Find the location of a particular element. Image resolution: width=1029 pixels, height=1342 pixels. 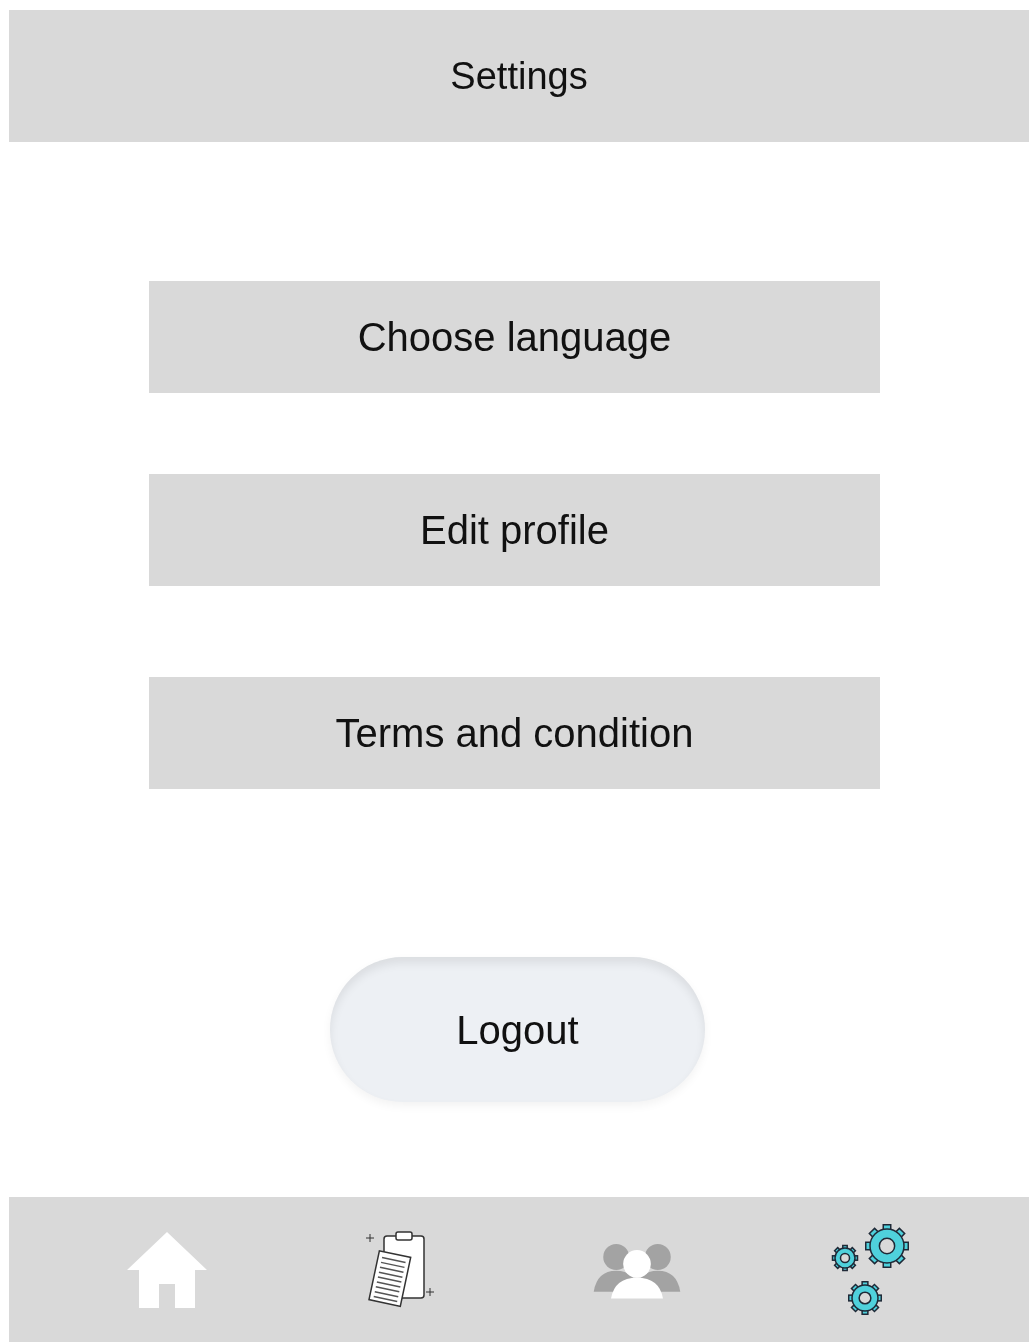

settings-option: Edit profile is located at coordinates (514, 530).